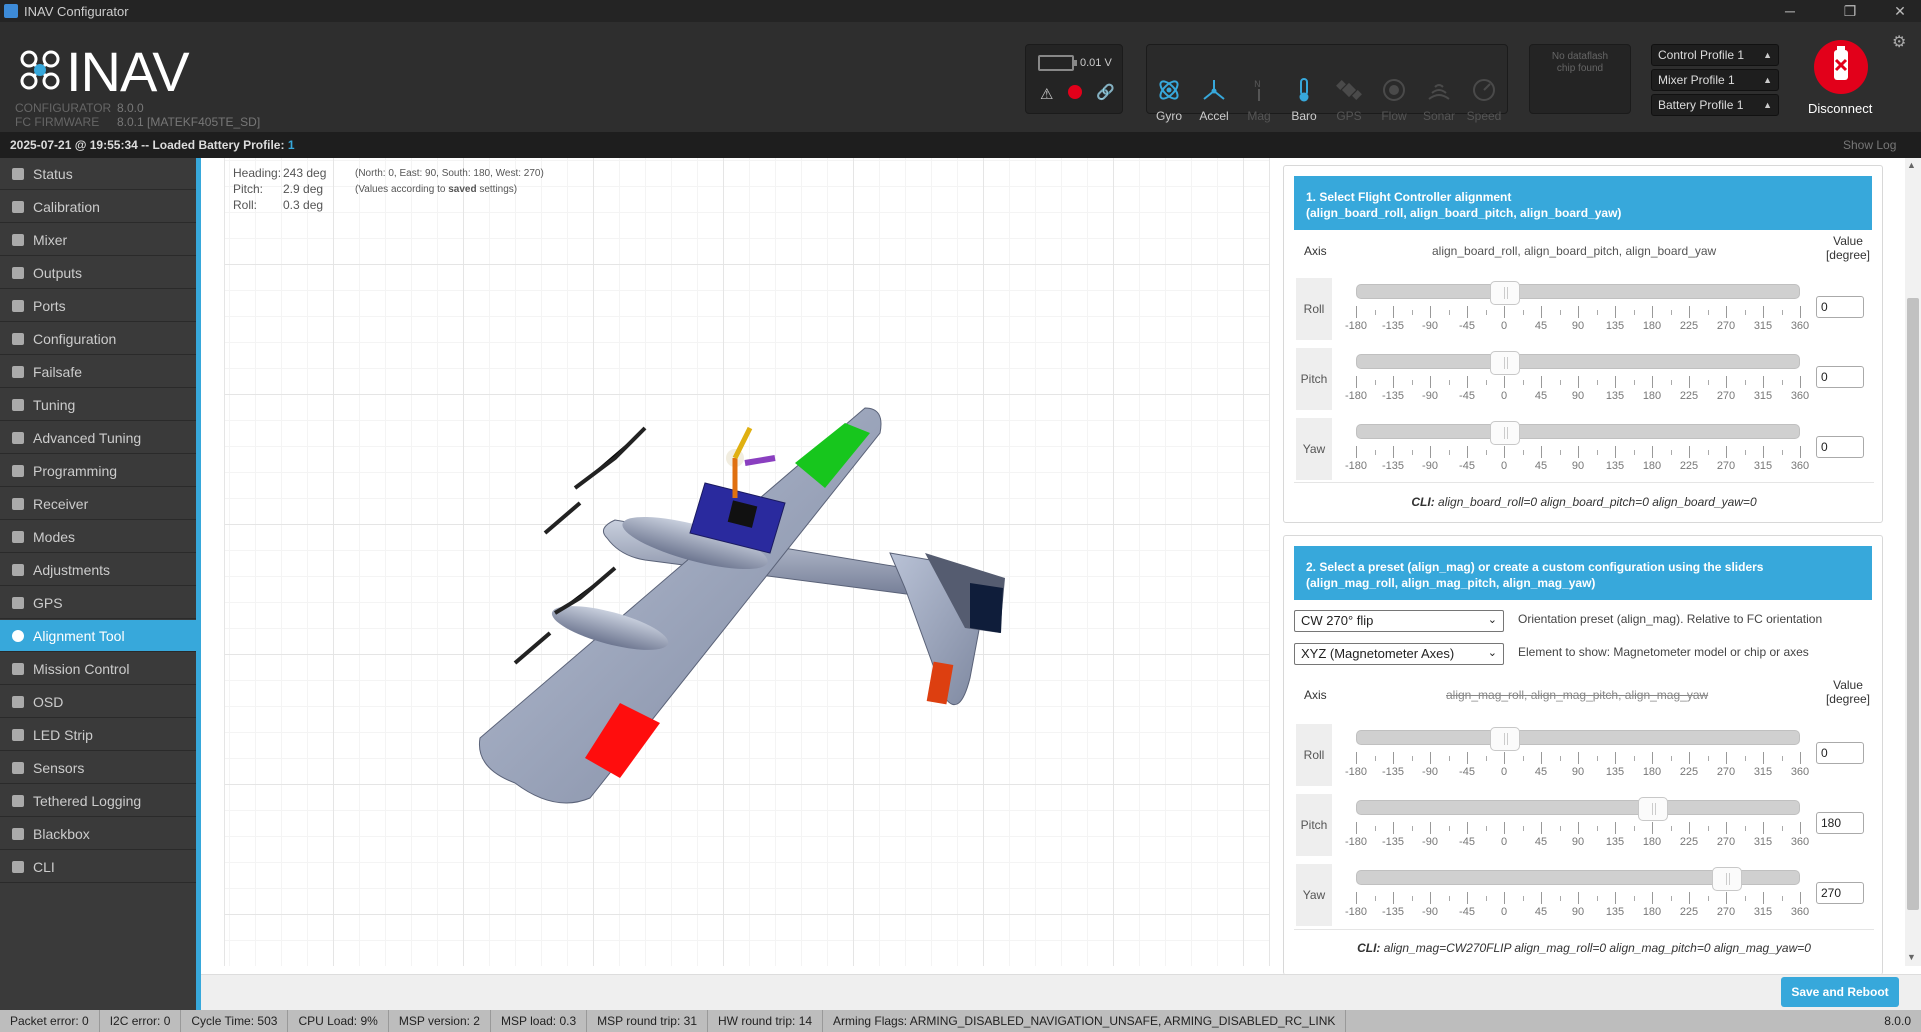 The height and width of the screenshot is (1032, 1921). I want to click on nav-calibration: Calibration, so click(98, 207).